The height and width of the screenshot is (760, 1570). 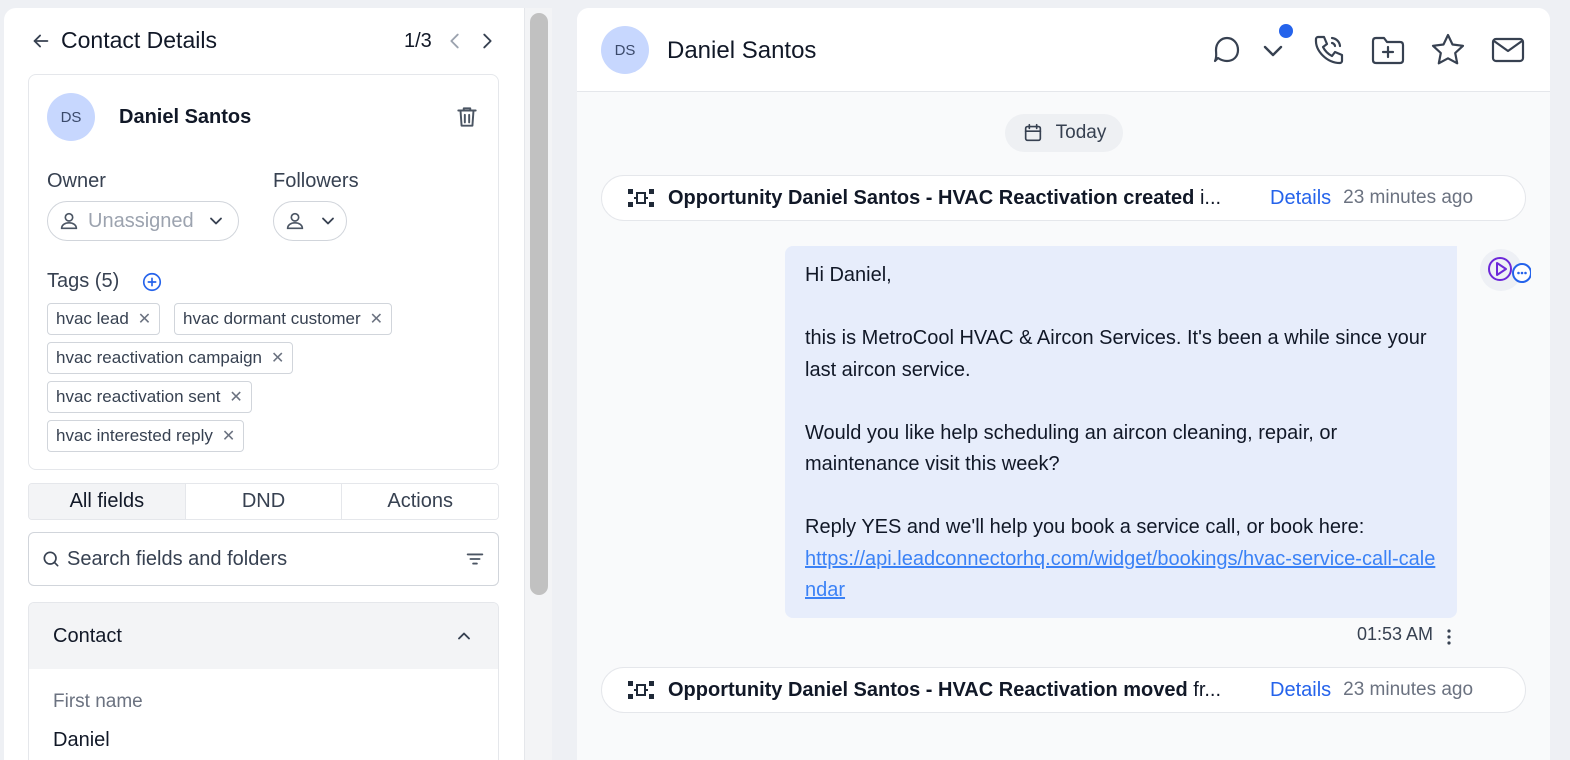 I want to click on search-fields-input: Search fields and folders, so click(x=263, y=559).